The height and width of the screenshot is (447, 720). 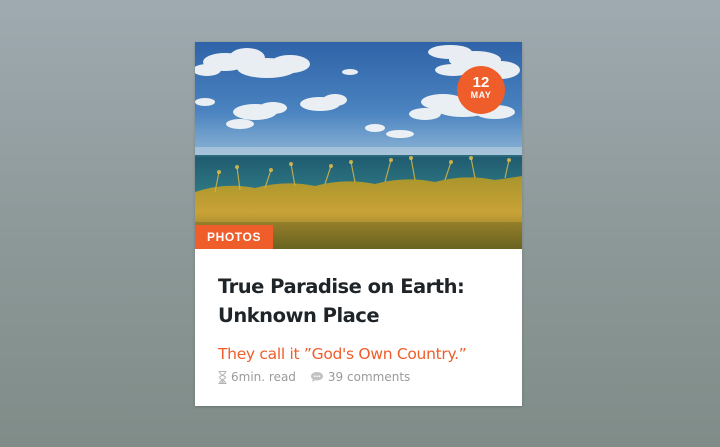 What do you see at coordinates (317, 377) in the screenshot?
I see `comment-bubble-icon` at bounding box center [317, 377].